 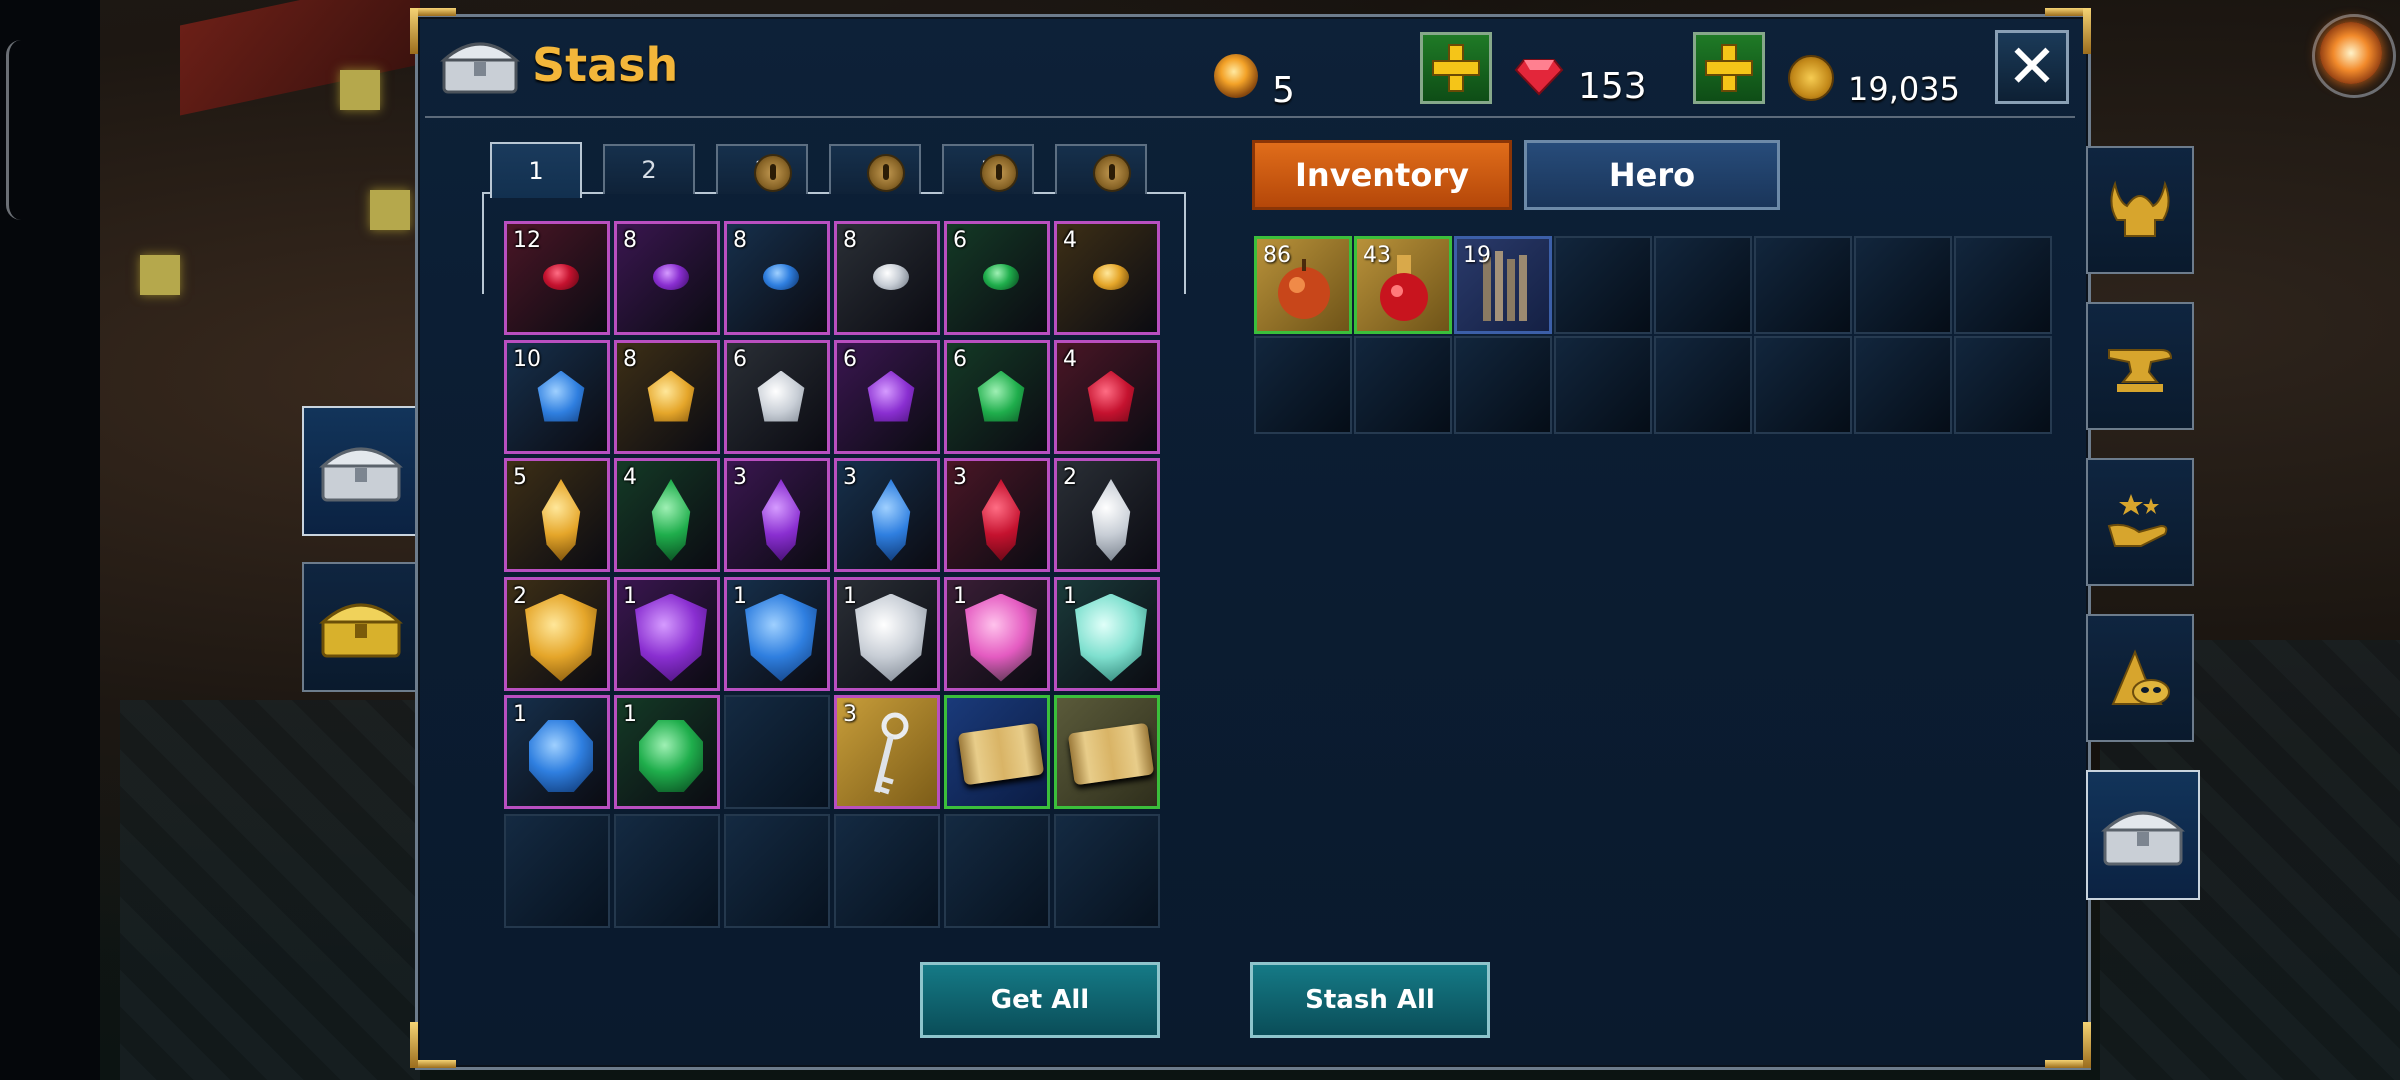 What do you see at coordinates (1111, 520) in the screenshot?
I see `diamond-icon` at bounding box center [1111, 520].